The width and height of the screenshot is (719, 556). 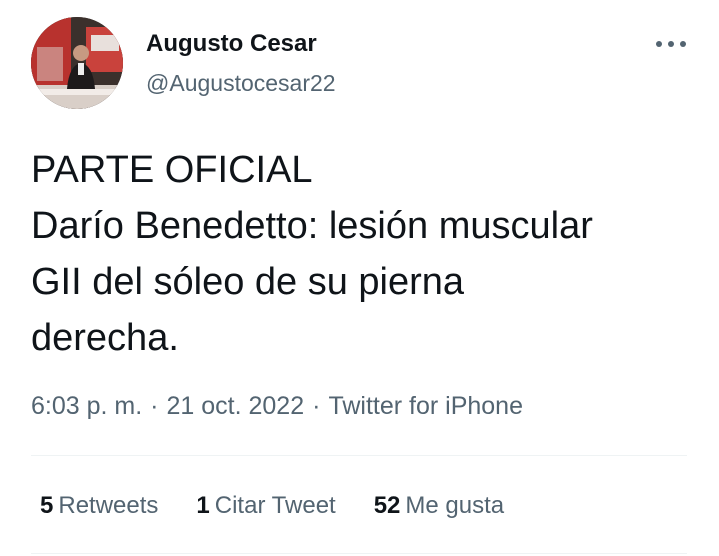 I want to click on quotes-label: Citar Tweet, so click(x=275, y=505).